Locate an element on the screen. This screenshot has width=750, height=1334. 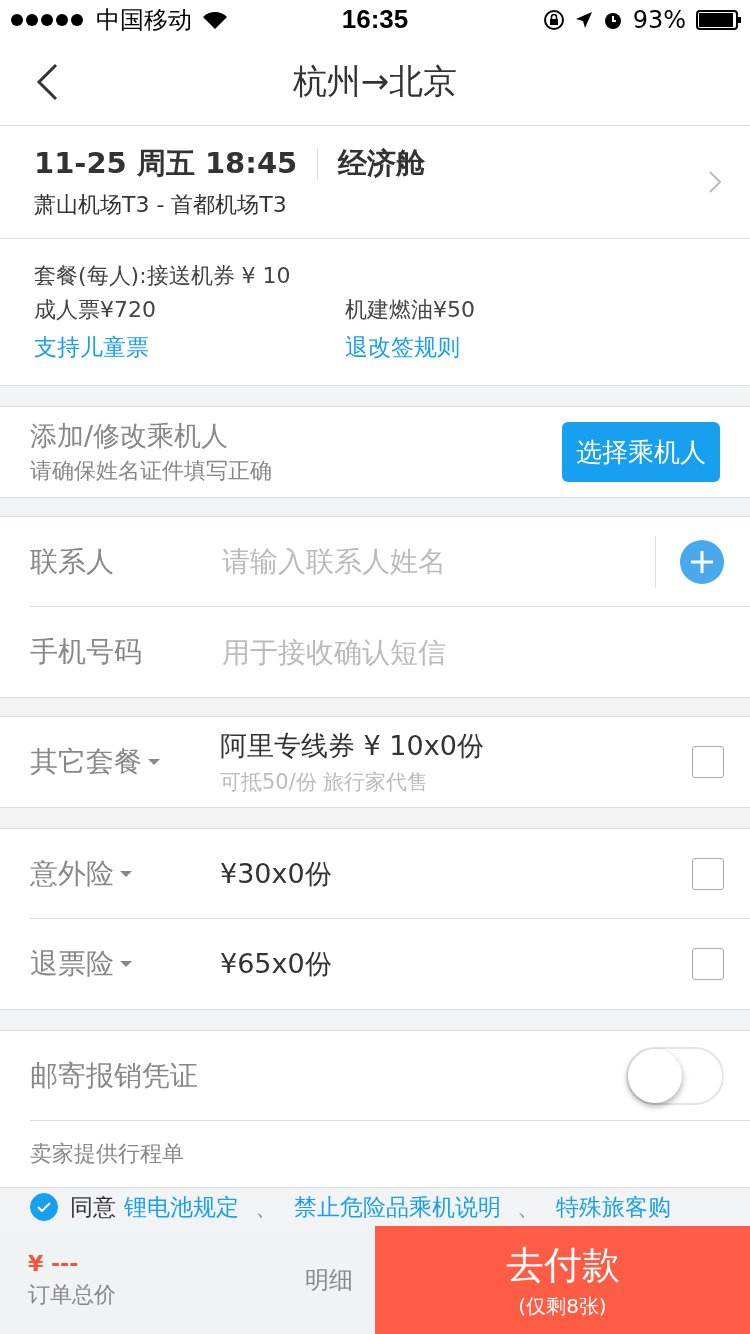
refund-rules-link: 退改签规则 is located at coordinates (530, 346).